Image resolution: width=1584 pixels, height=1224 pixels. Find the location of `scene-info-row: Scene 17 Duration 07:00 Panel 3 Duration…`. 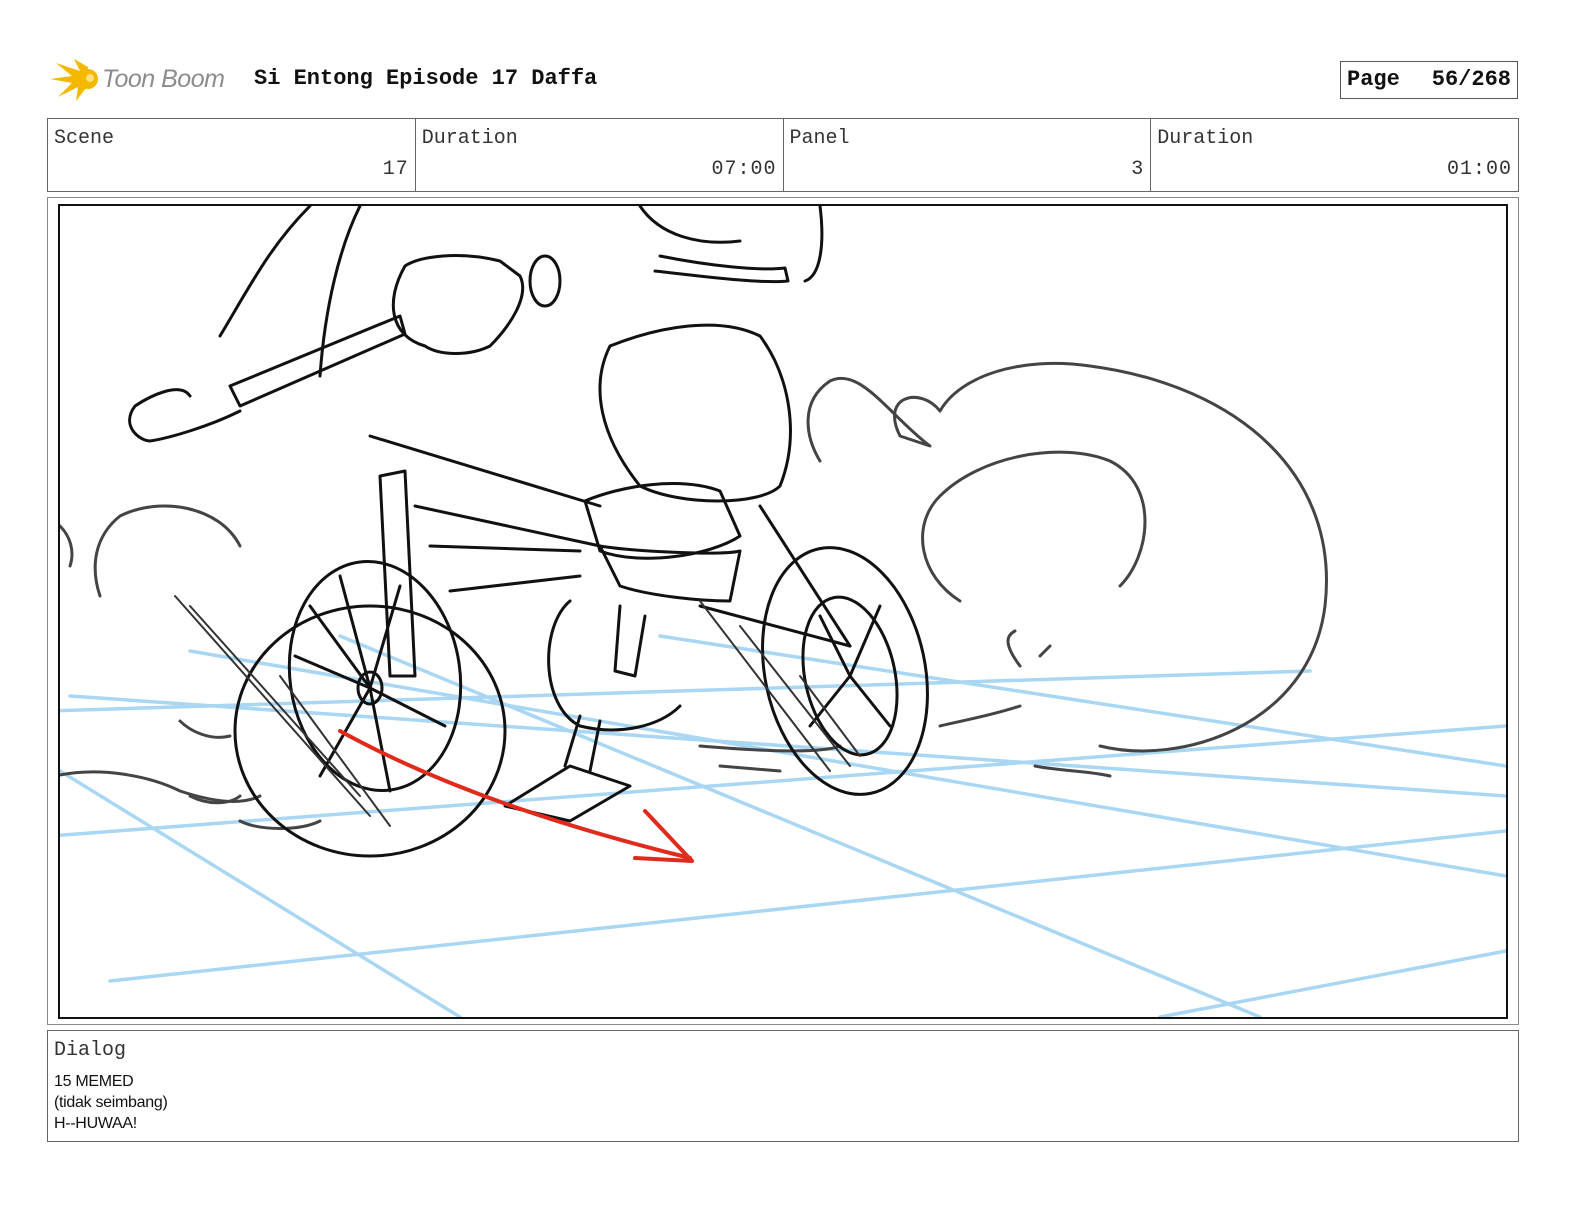

scene-info-row: Scene 17 Duration 07:00 Panel 3 Duration… is located at coordinates (783, 155).